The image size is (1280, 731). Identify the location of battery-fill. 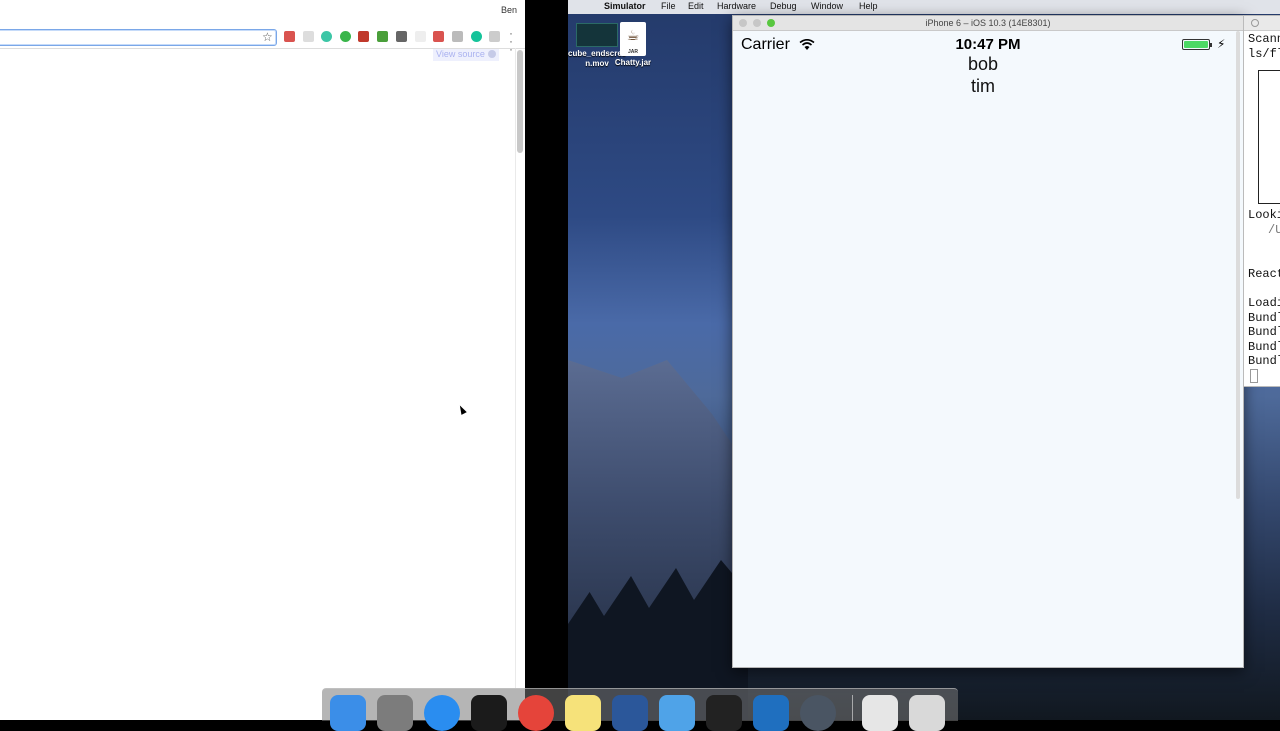
(1196, 44).